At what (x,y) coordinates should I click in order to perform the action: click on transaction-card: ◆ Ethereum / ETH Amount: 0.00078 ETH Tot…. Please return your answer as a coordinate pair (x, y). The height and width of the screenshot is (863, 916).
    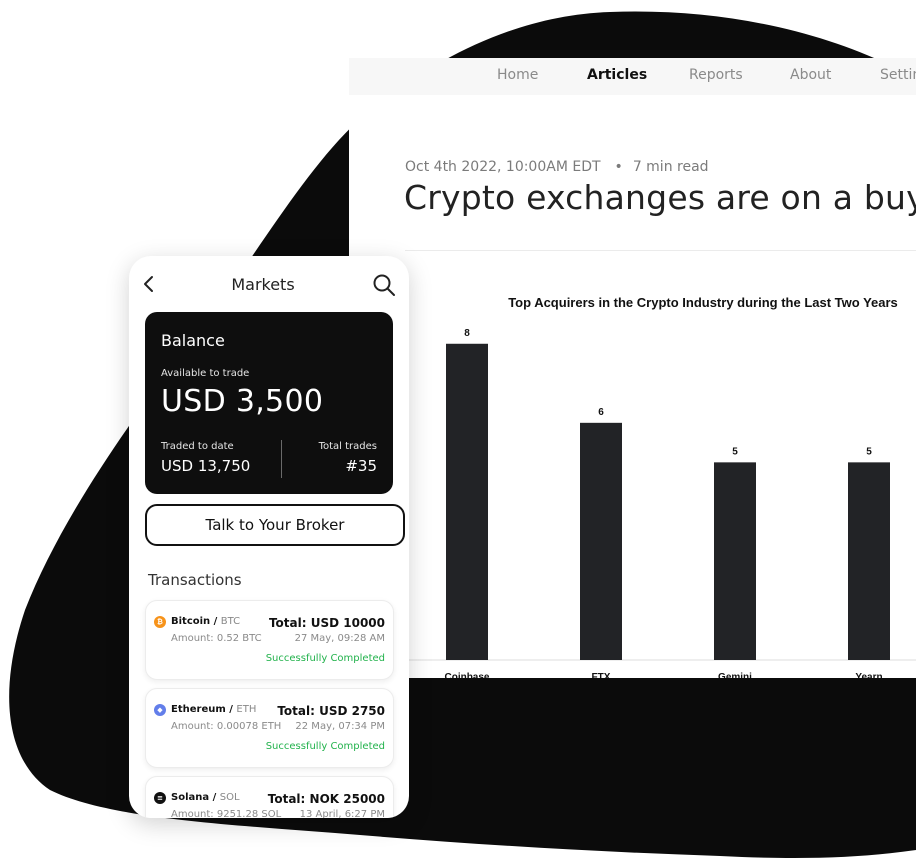
    Looking at the image, I should click on (269, 728).